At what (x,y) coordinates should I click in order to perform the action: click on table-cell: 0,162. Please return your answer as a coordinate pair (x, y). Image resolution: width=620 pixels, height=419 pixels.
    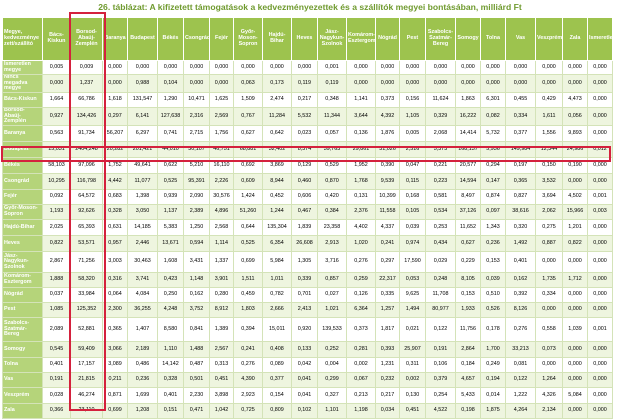
    Looking at the image, I should click on (196, 295).